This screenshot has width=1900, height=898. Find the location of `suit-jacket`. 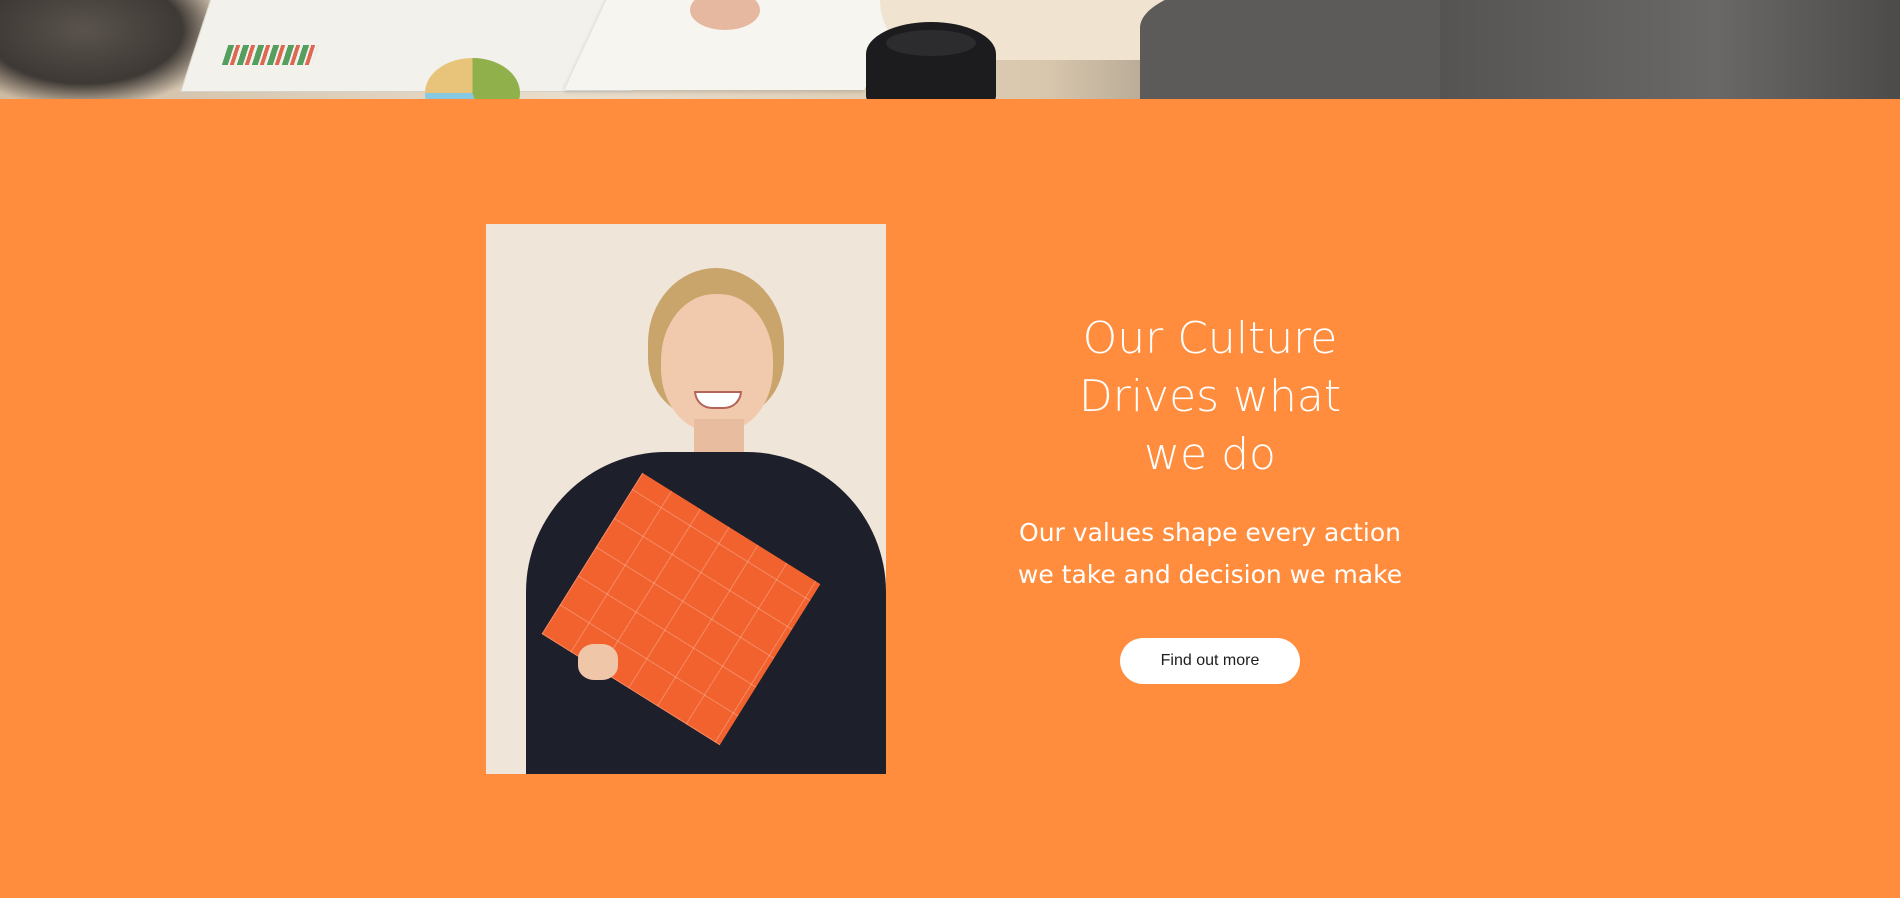

suit-jacket is located at coordinates (1305, 49).